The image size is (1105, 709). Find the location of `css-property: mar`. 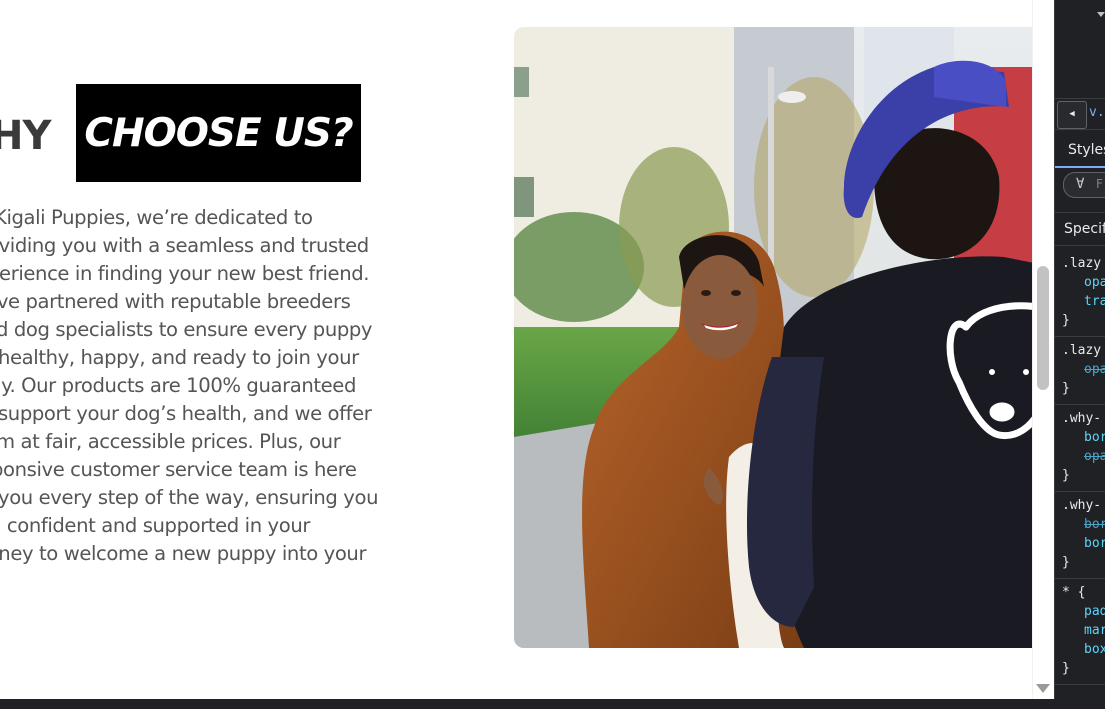

css-property: mar is located at coordinates (1083, 630).